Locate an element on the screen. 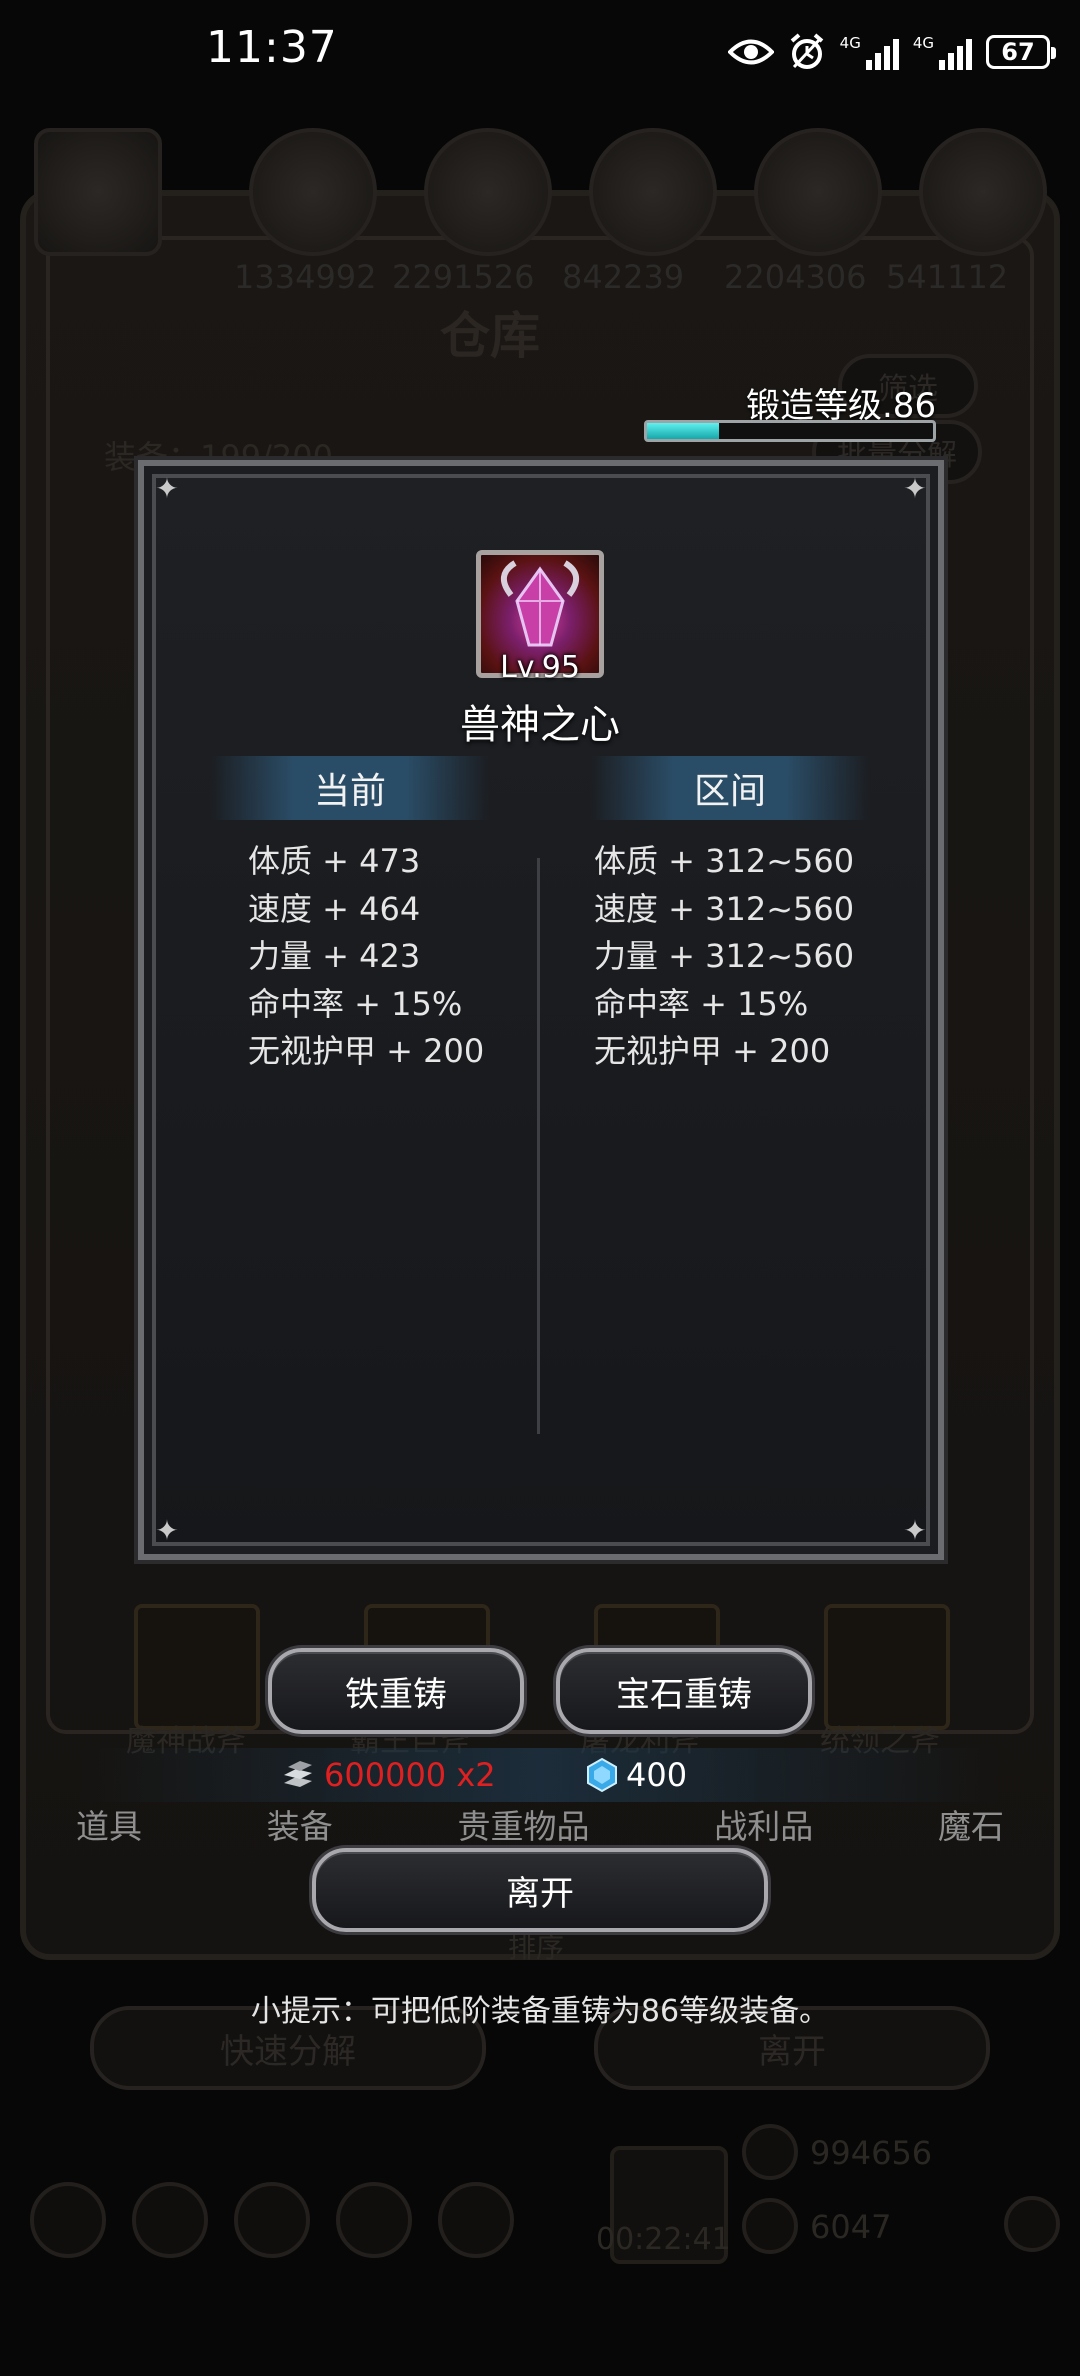  iron-cost: 600000 x2 is located at coordinates (388, 1775).